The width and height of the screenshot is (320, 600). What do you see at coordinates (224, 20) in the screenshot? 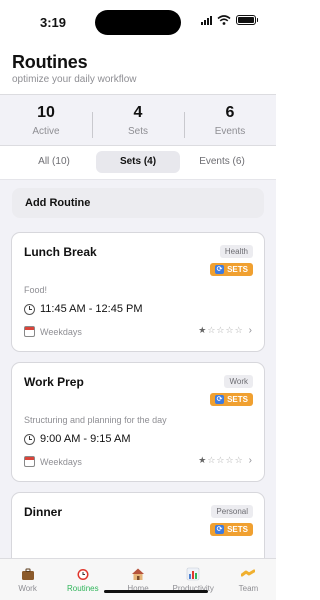
I see `wifi-icon` at bounding box center [224, 20].